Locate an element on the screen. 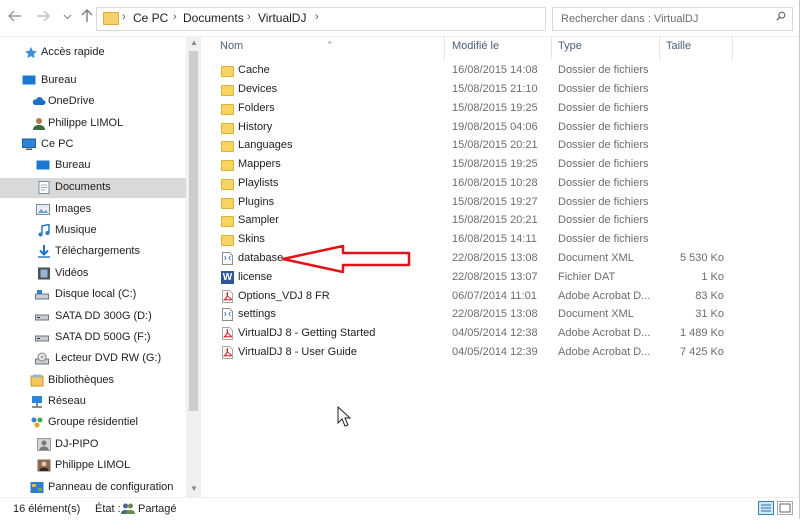  address-bar: › Ce PC › Documents › VirtualDJ › ↻ is located at coordinates (368, 19).